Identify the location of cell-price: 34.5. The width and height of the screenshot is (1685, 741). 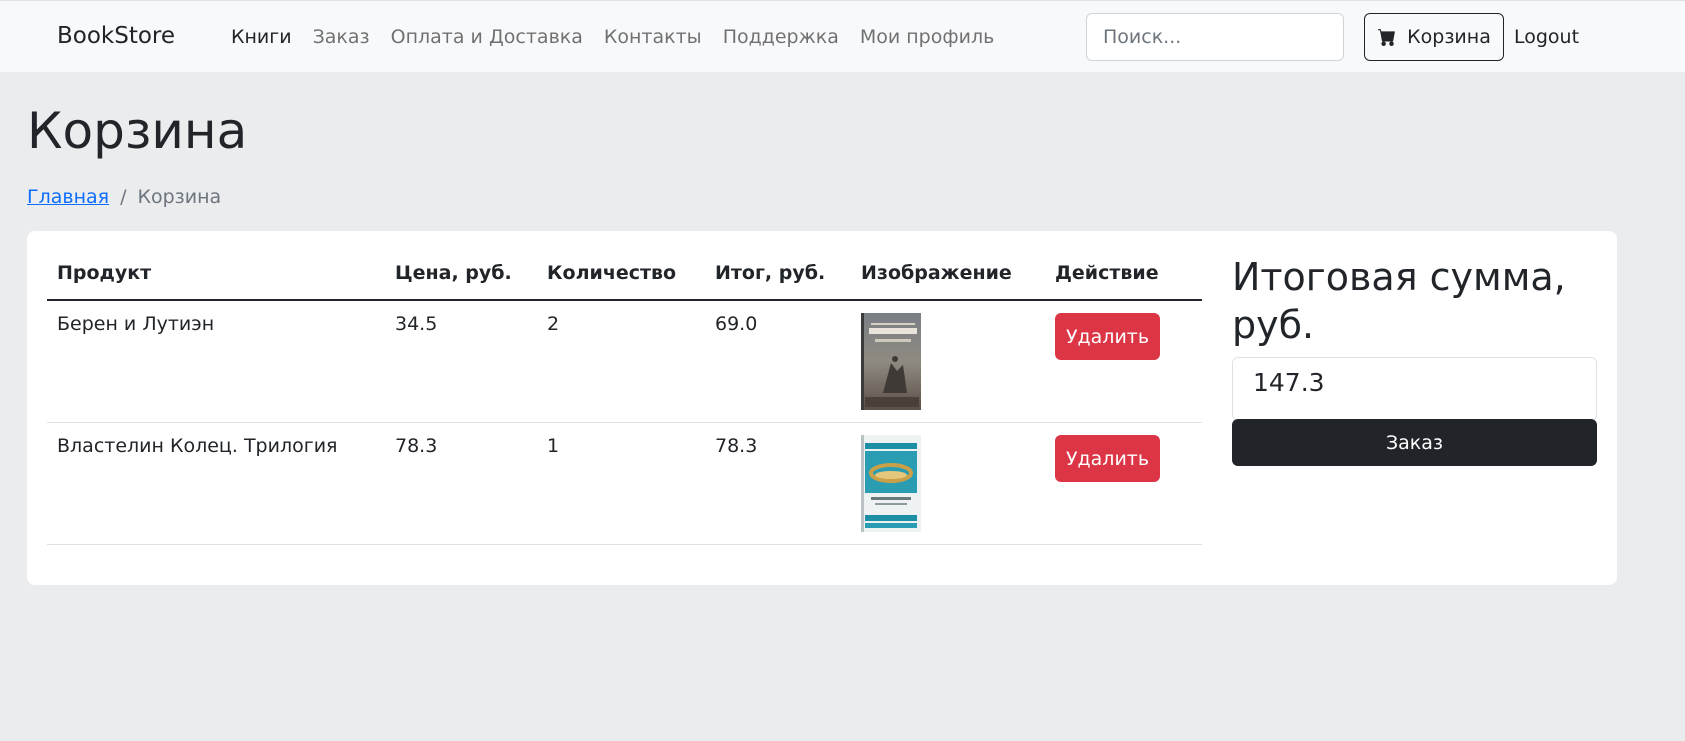
(461, 361).